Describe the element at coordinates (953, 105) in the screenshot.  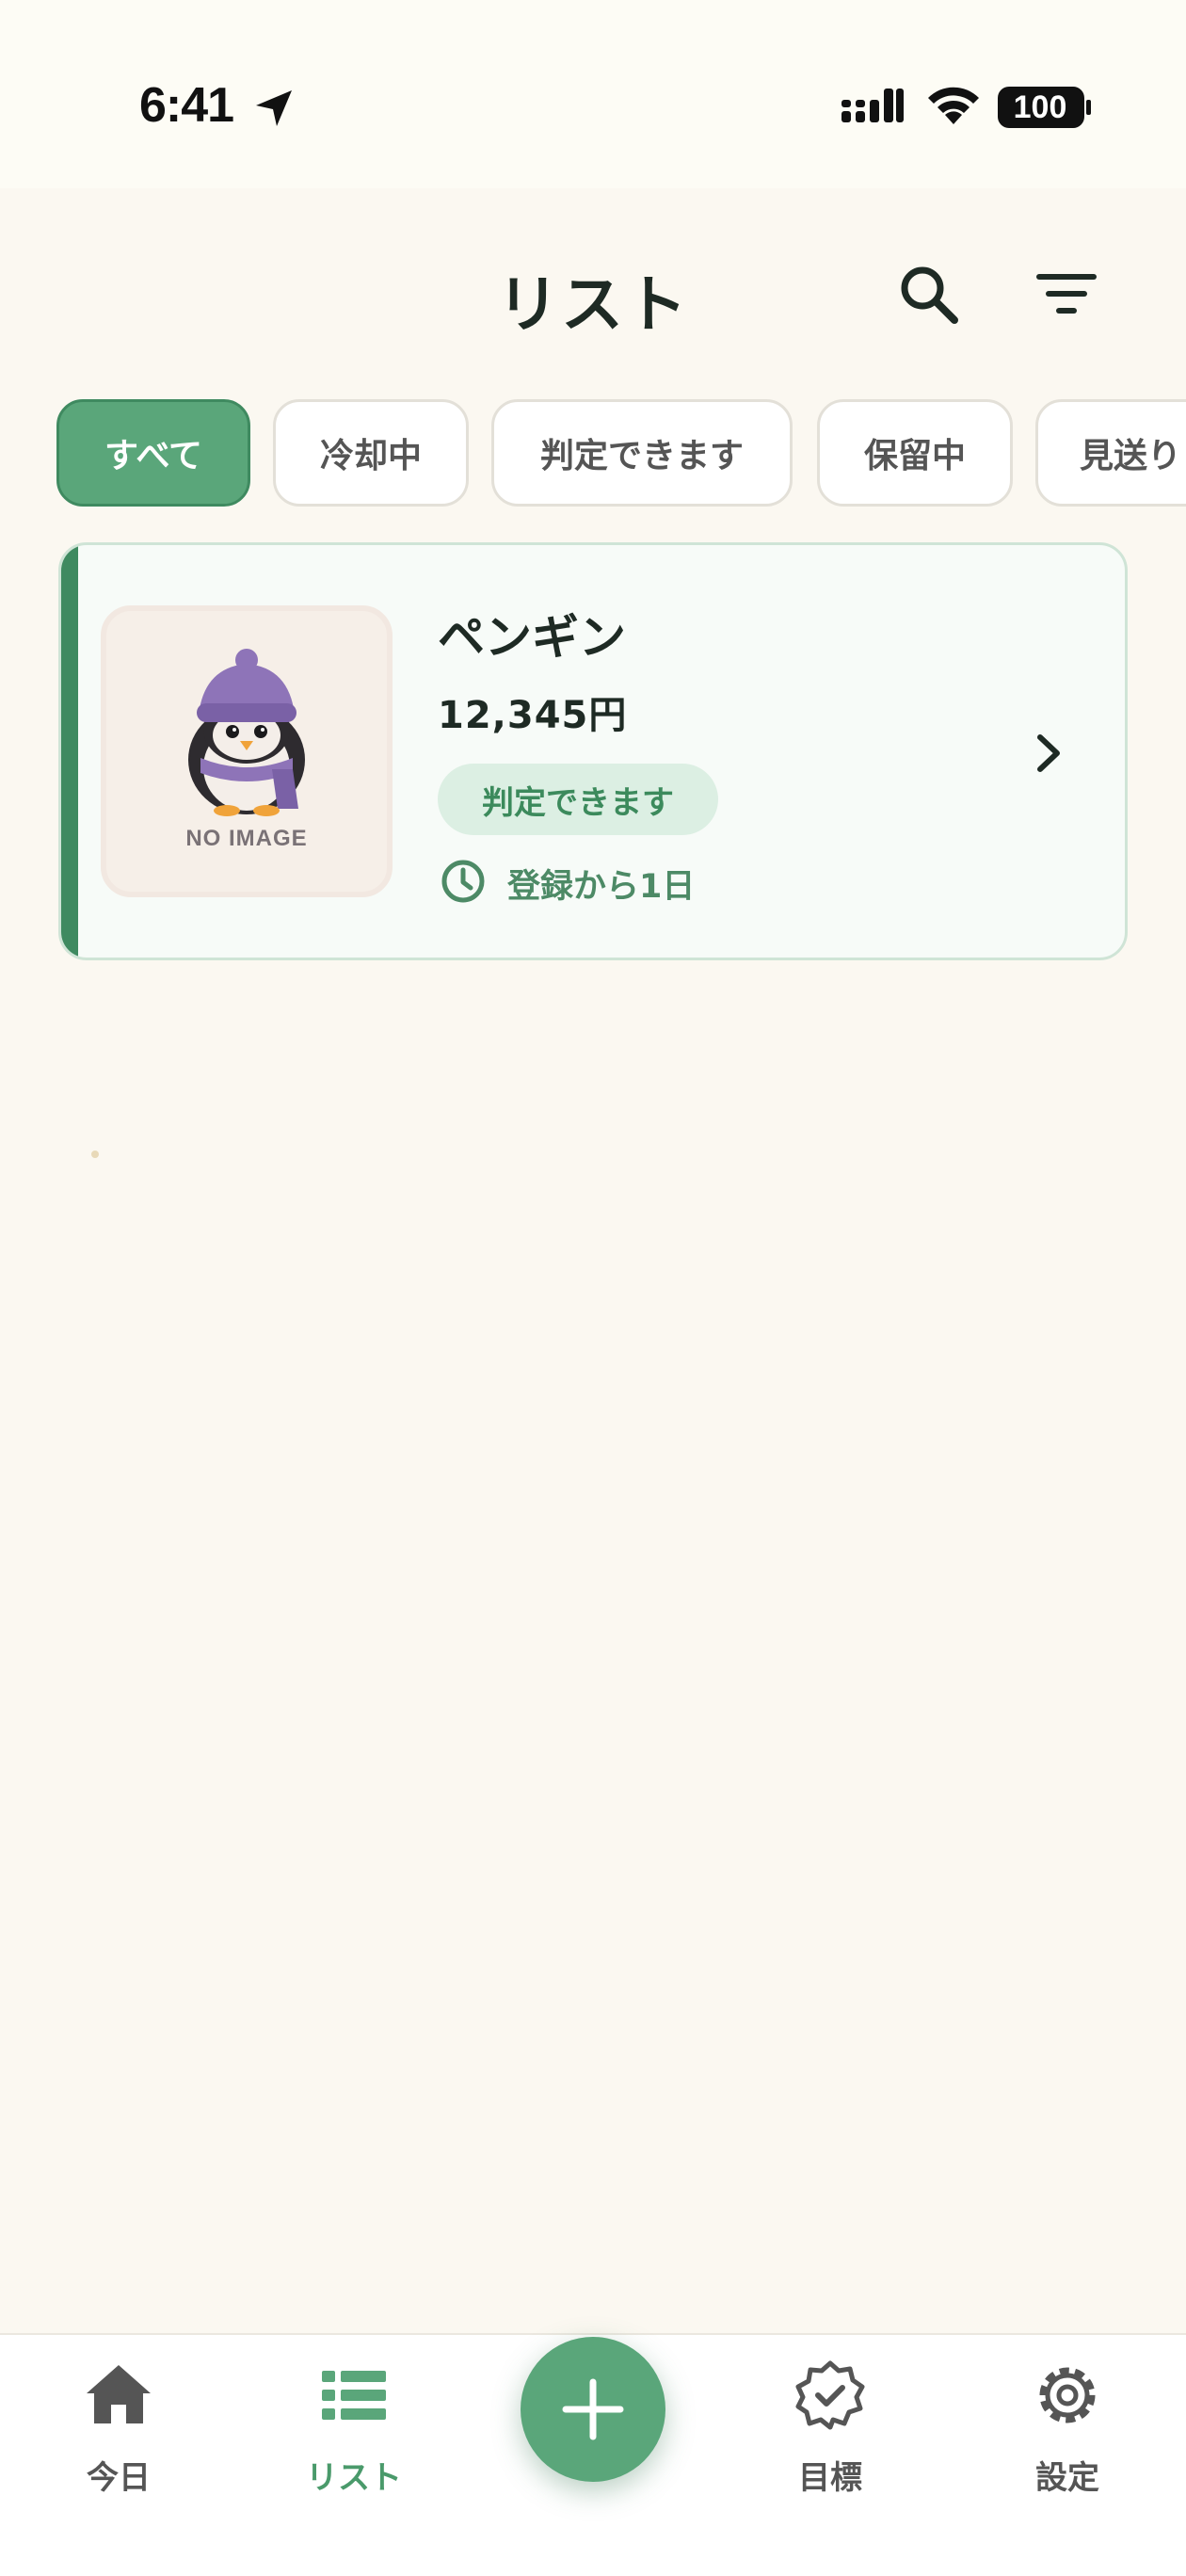
I see `wifi-icon` at that location.